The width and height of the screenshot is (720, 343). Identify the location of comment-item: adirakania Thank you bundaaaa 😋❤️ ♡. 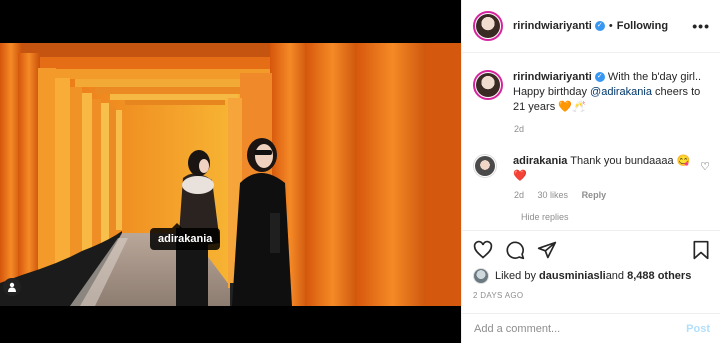
(591, 169).